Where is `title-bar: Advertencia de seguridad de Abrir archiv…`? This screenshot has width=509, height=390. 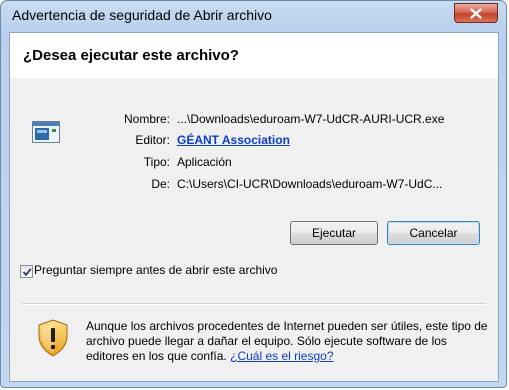 title-bar: Advertencia de seguridad de Abrir archiv… is located at coordinates (253, 16).